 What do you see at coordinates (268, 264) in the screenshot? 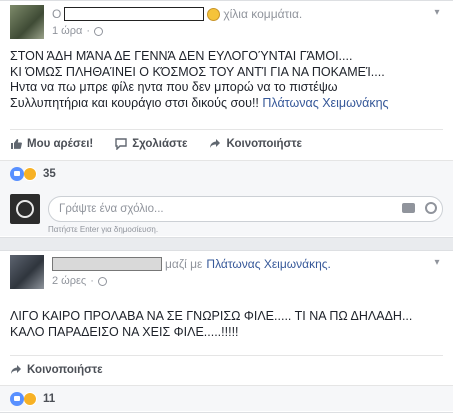
I see `tagged-person-link: Πλάτωνας Χειμωνάκης.` at bounding box center [268, 264].